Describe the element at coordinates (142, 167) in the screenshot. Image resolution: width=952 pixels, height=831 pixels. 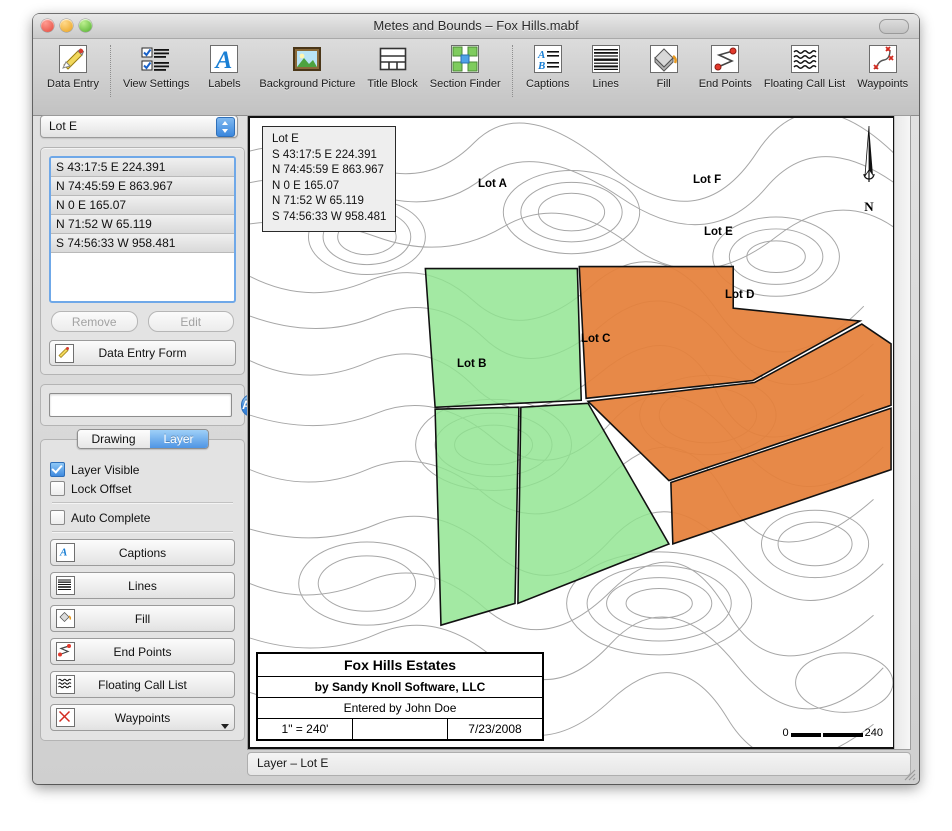
I see `list-item: S 43:17:5 E 224.391` at that location.